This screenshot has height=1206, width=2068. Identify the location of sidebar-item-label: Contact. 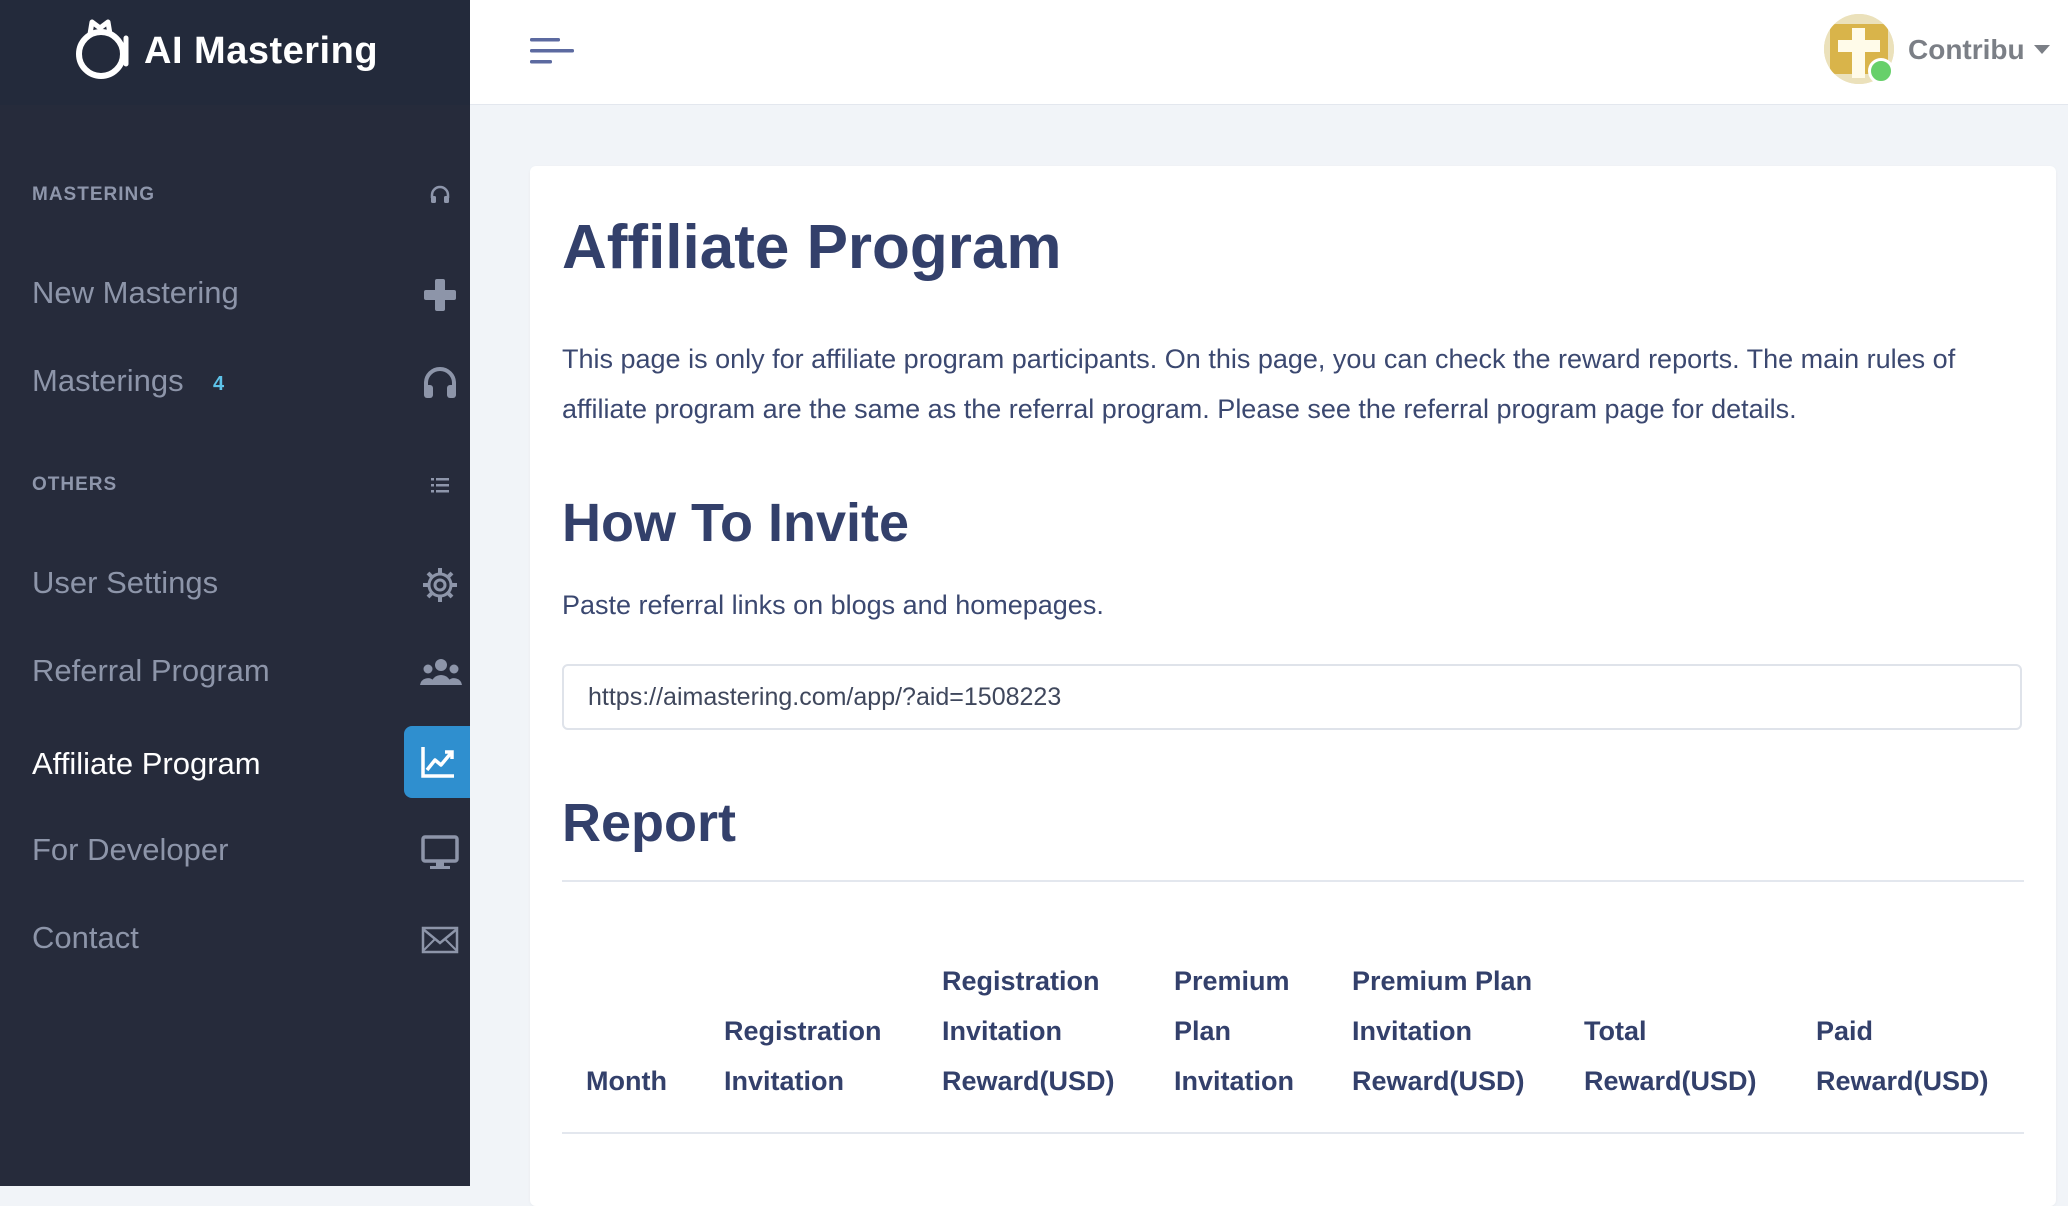
(85, 937).